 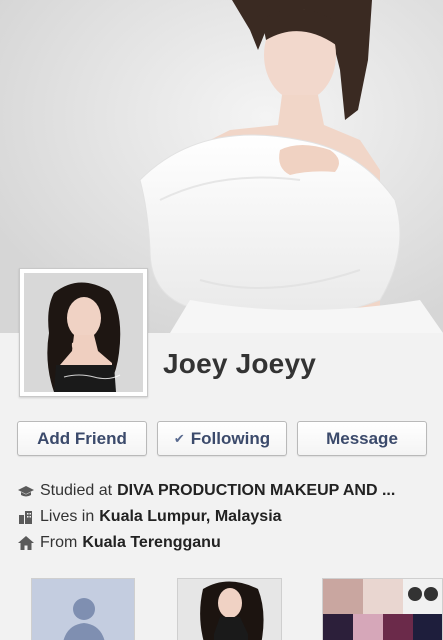 I want to click on photo-collage-image, so click(x=382, y=609).